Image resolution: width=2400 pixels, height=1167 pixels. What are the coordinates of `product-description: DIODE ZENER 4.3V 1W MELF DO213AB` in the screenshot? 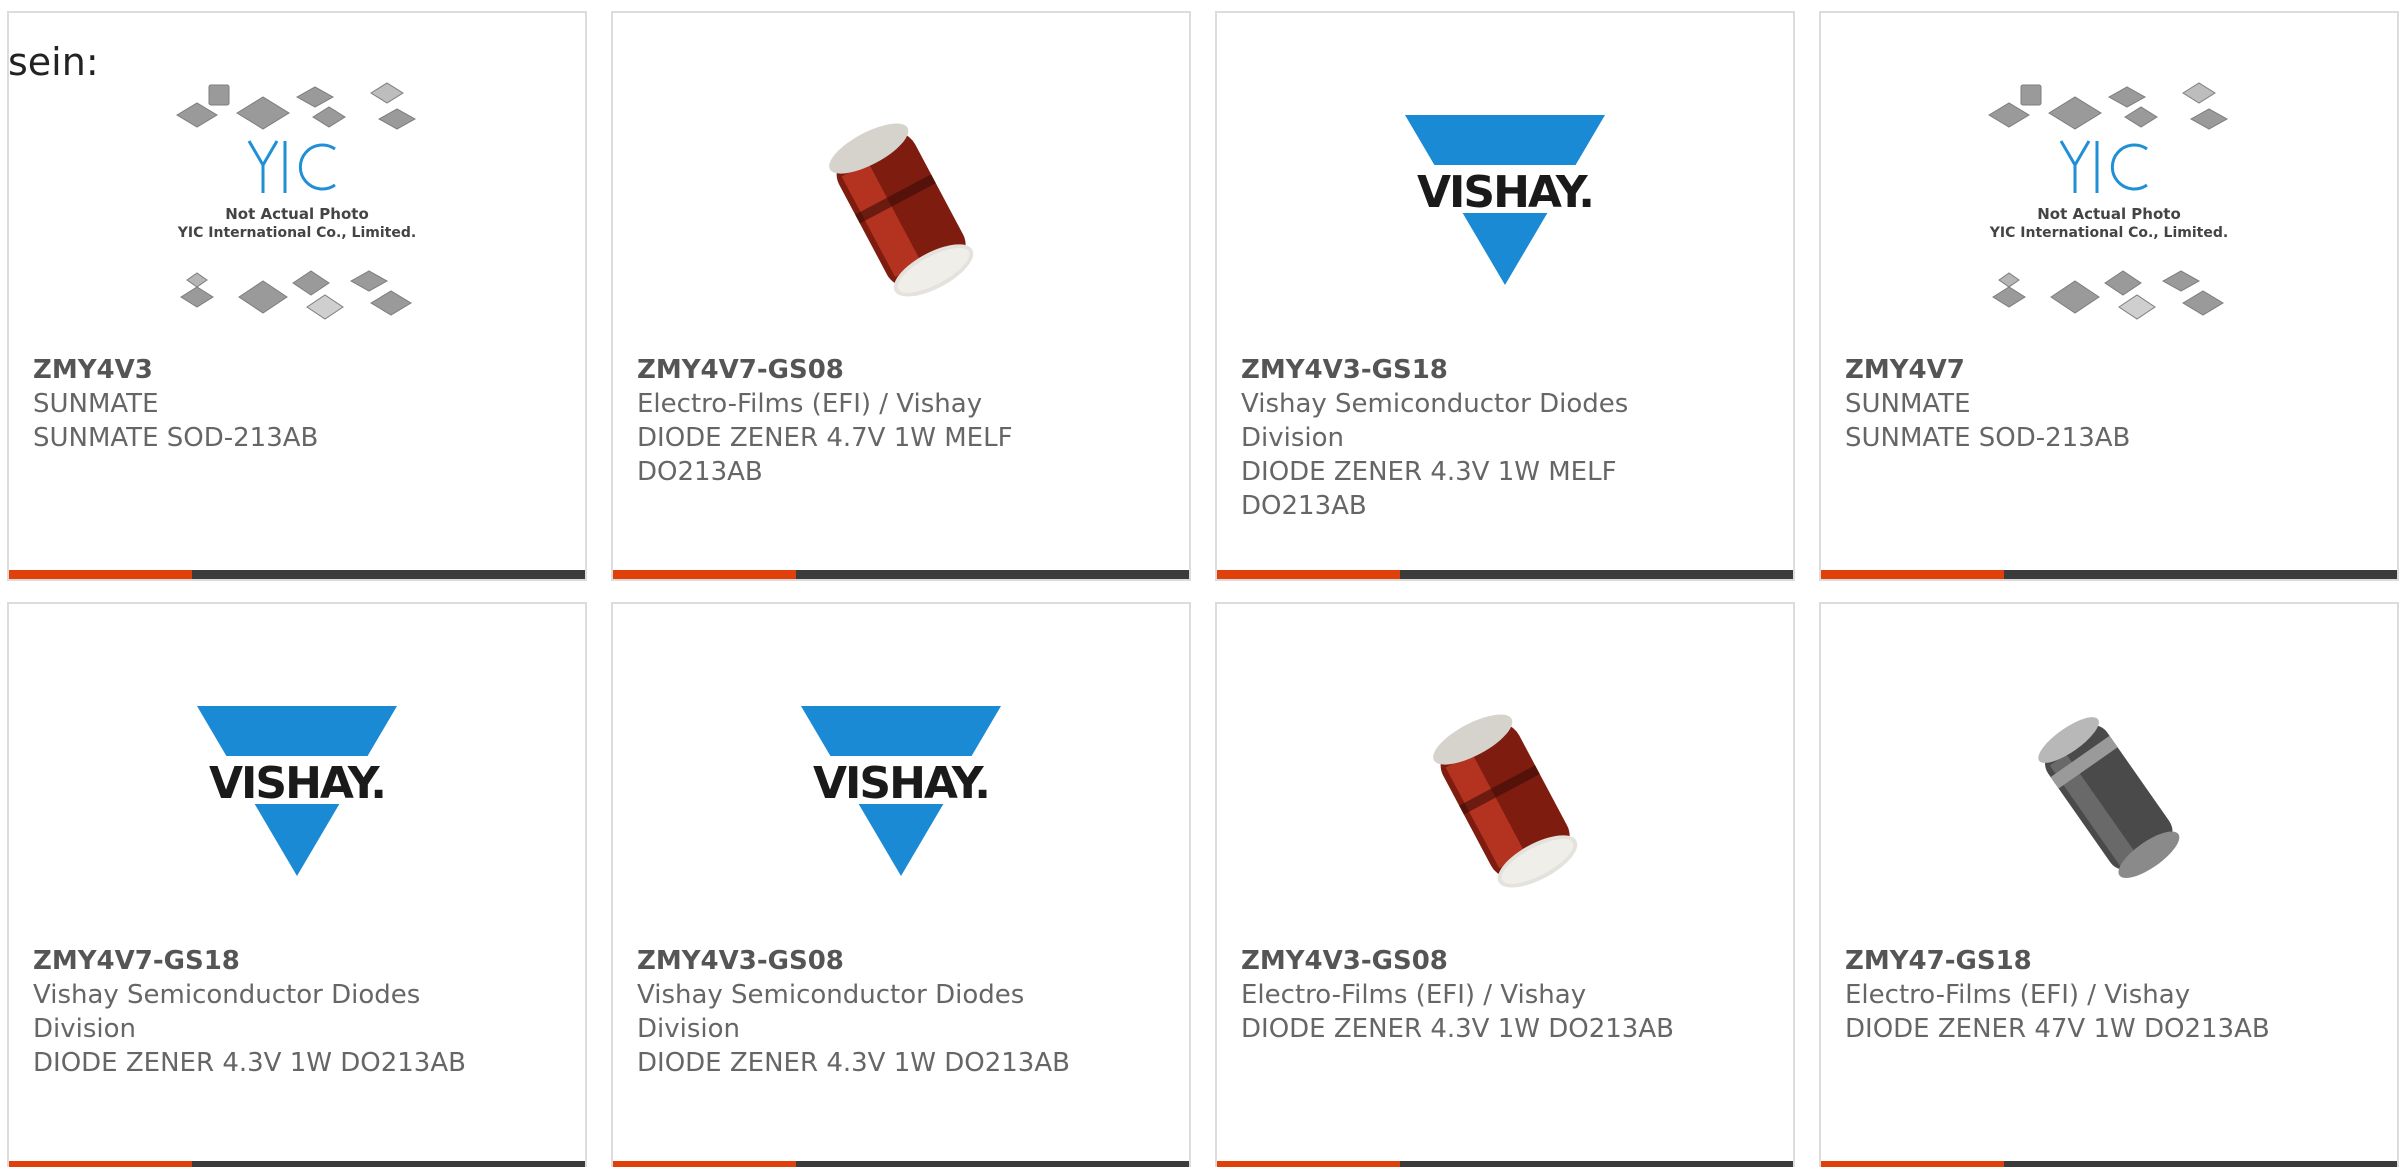 It's located at (1429, 489).